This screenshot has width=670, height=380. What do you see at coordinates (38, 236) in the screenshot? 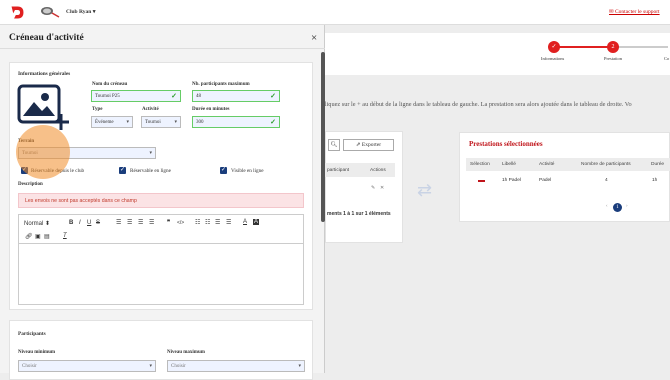
I see `image-icon: ▣` at bounding box center [38, 236].